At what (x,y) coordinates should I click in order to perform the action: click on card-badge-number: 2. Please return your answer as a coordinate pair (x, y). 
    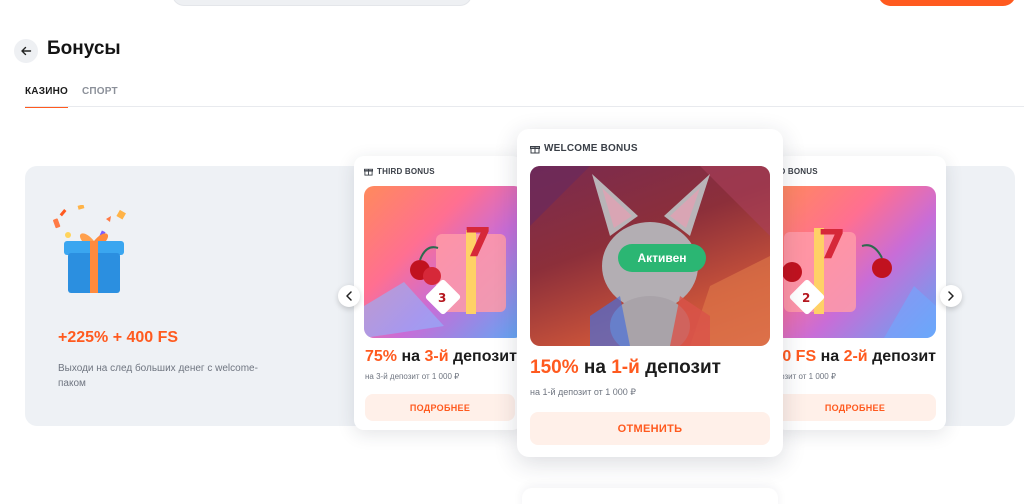
    Looking at the image, I should click on (806, 298).